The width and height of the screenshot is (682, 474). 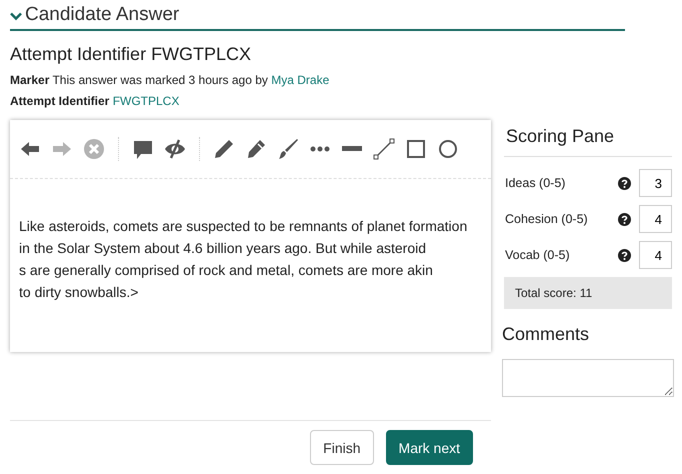 I want to click on attempt-info: Attempt Identifier FWGTPLCX, so click(x=95, y=101).